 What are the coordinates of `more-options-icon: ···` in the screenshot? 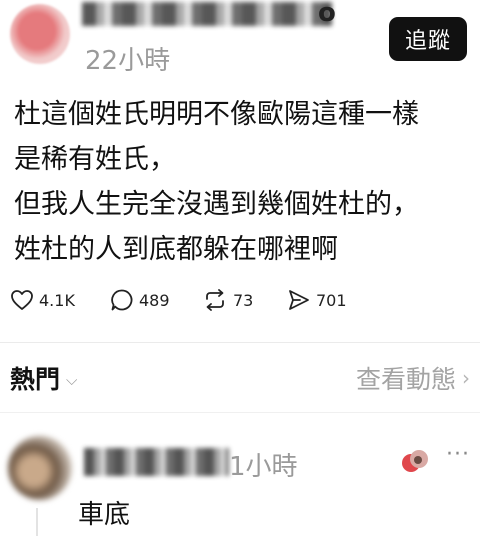 It's located at (458, 454).